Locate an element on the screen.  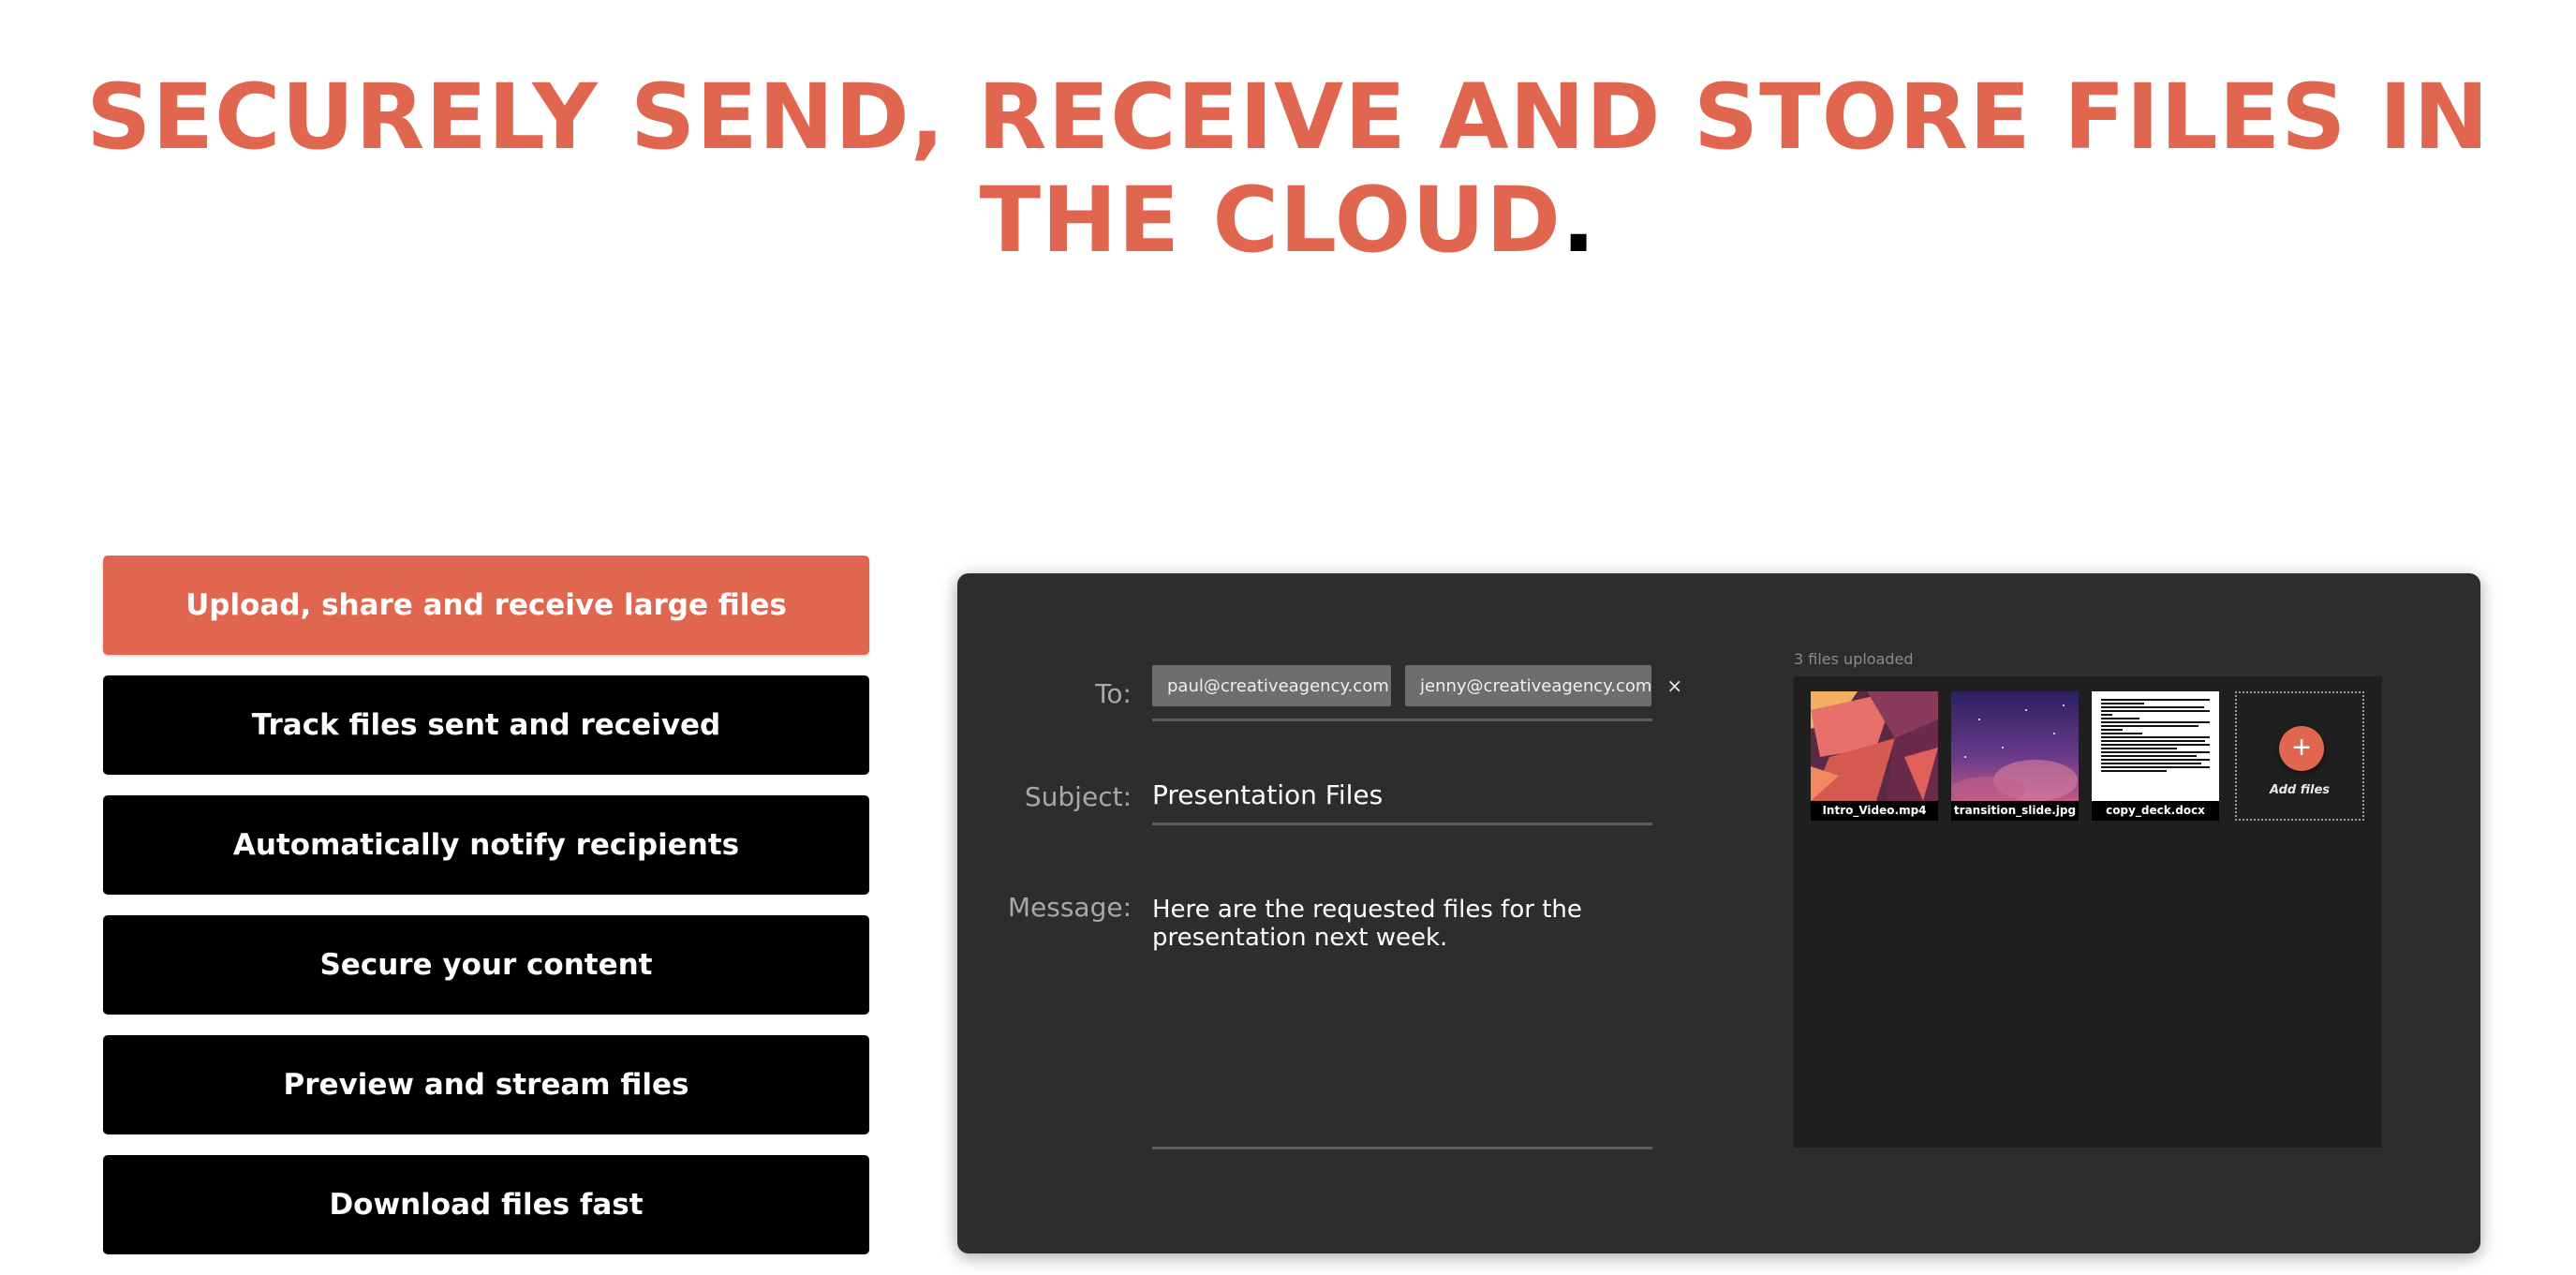
message-label: Message: is located at coordinates (1070, 907).